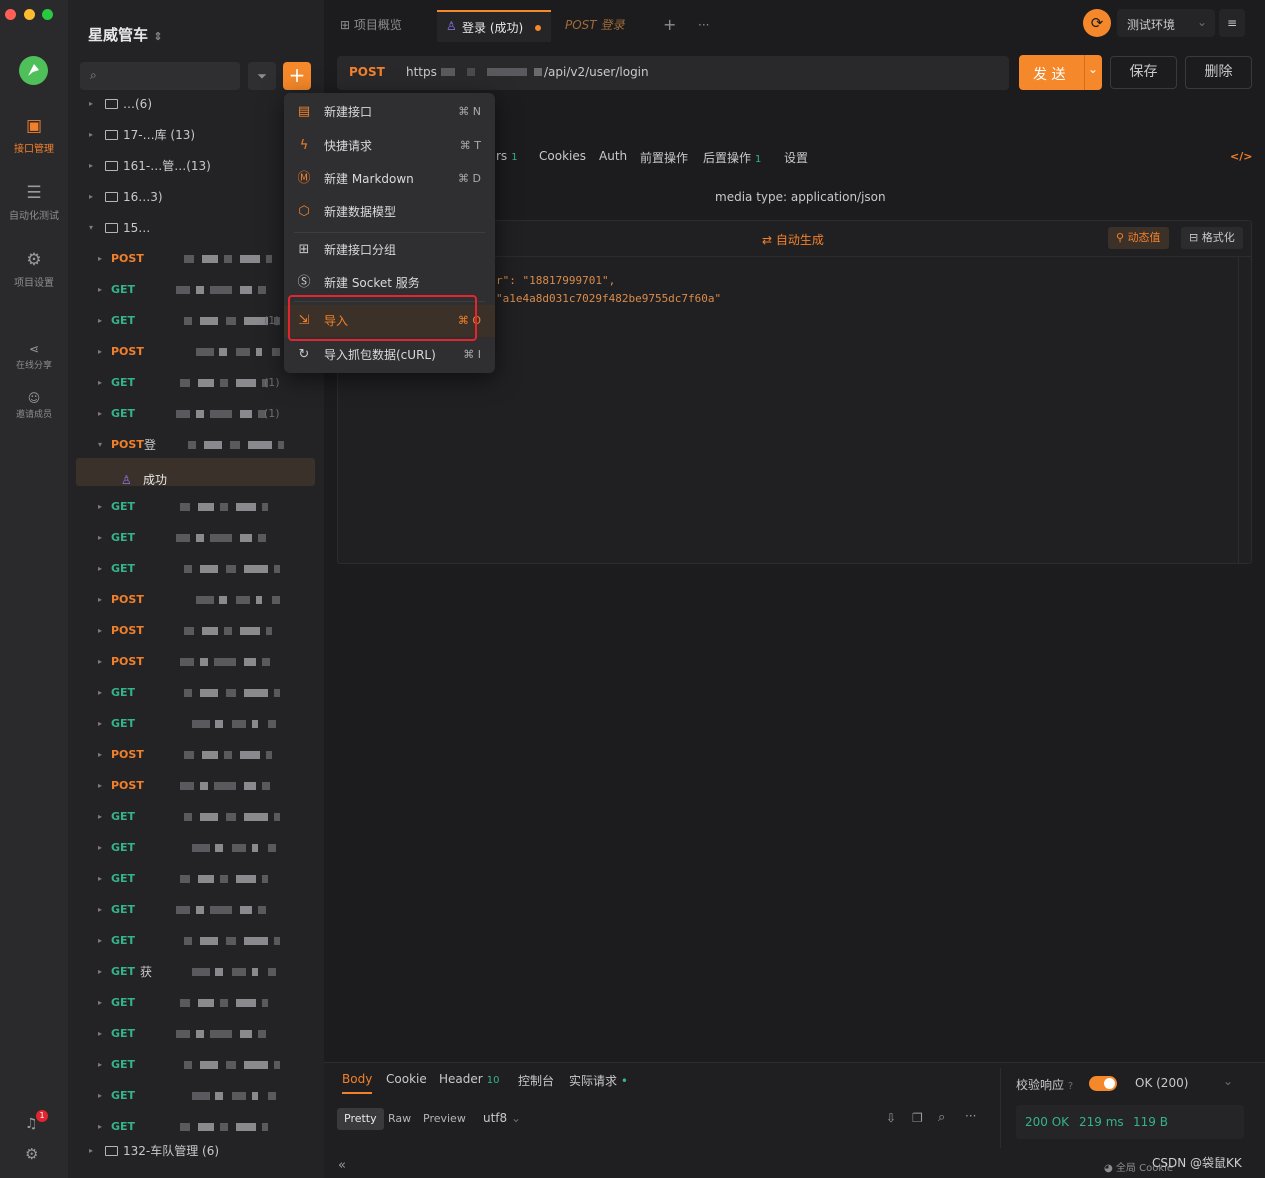 This screenshot has width=1265, height=1178. What do you see at coordinates (371, 25) in the screenshot?
I see `tab-overview: ⊞ 项目概览` at bounding box center [371, 25].